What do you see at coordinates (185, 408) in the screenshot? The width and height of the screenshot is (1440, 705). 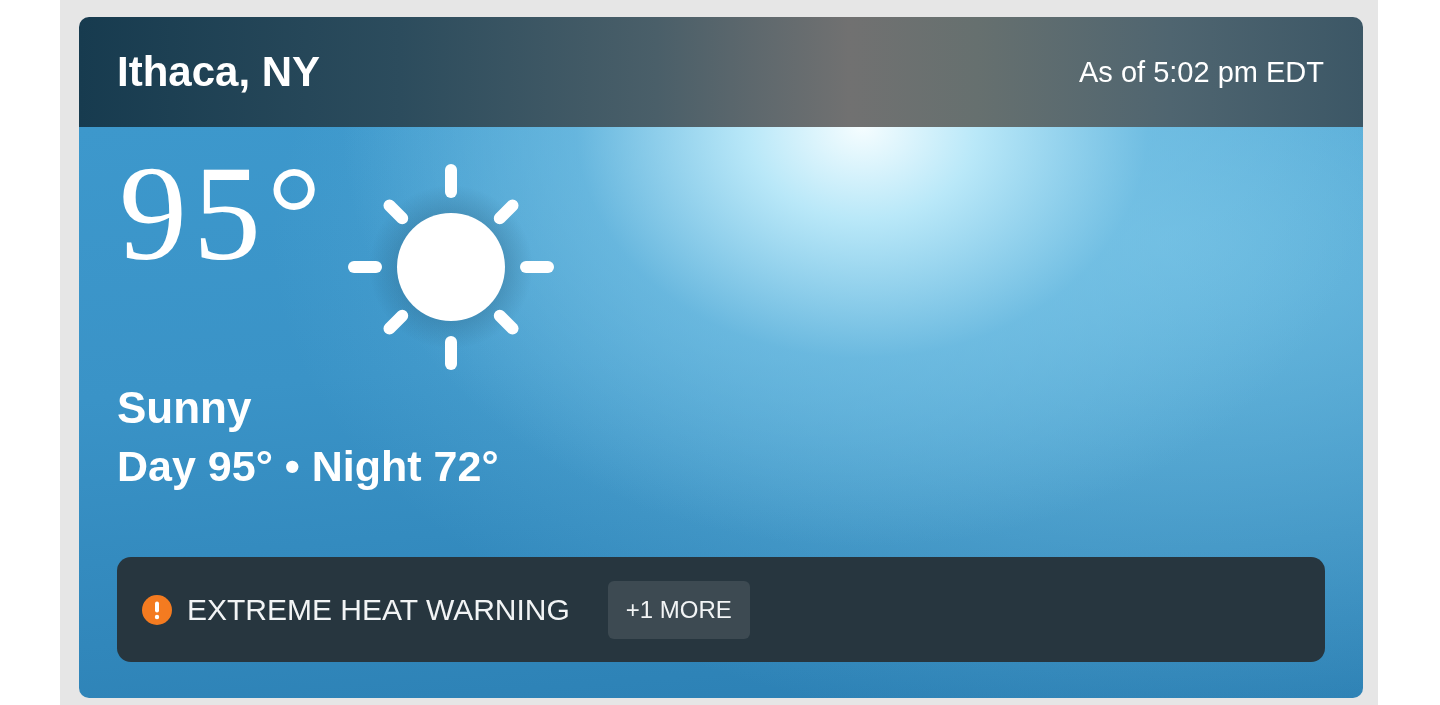 I see `condition-text: Sunny` at bounding box center [185, 408].